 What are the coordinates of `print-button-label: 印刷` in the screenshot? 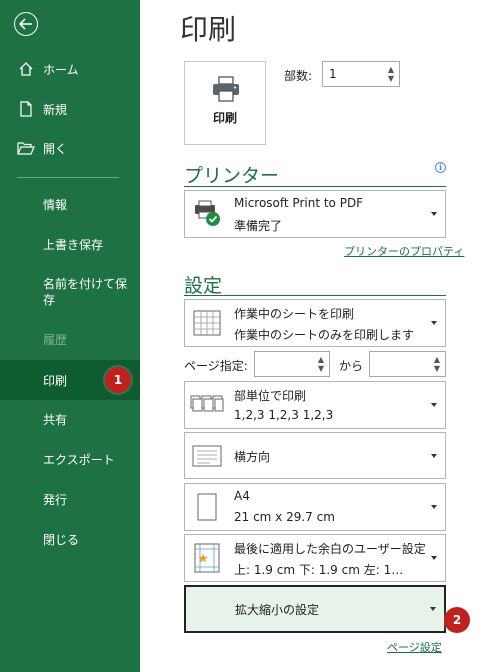 It's located at (224, 118).